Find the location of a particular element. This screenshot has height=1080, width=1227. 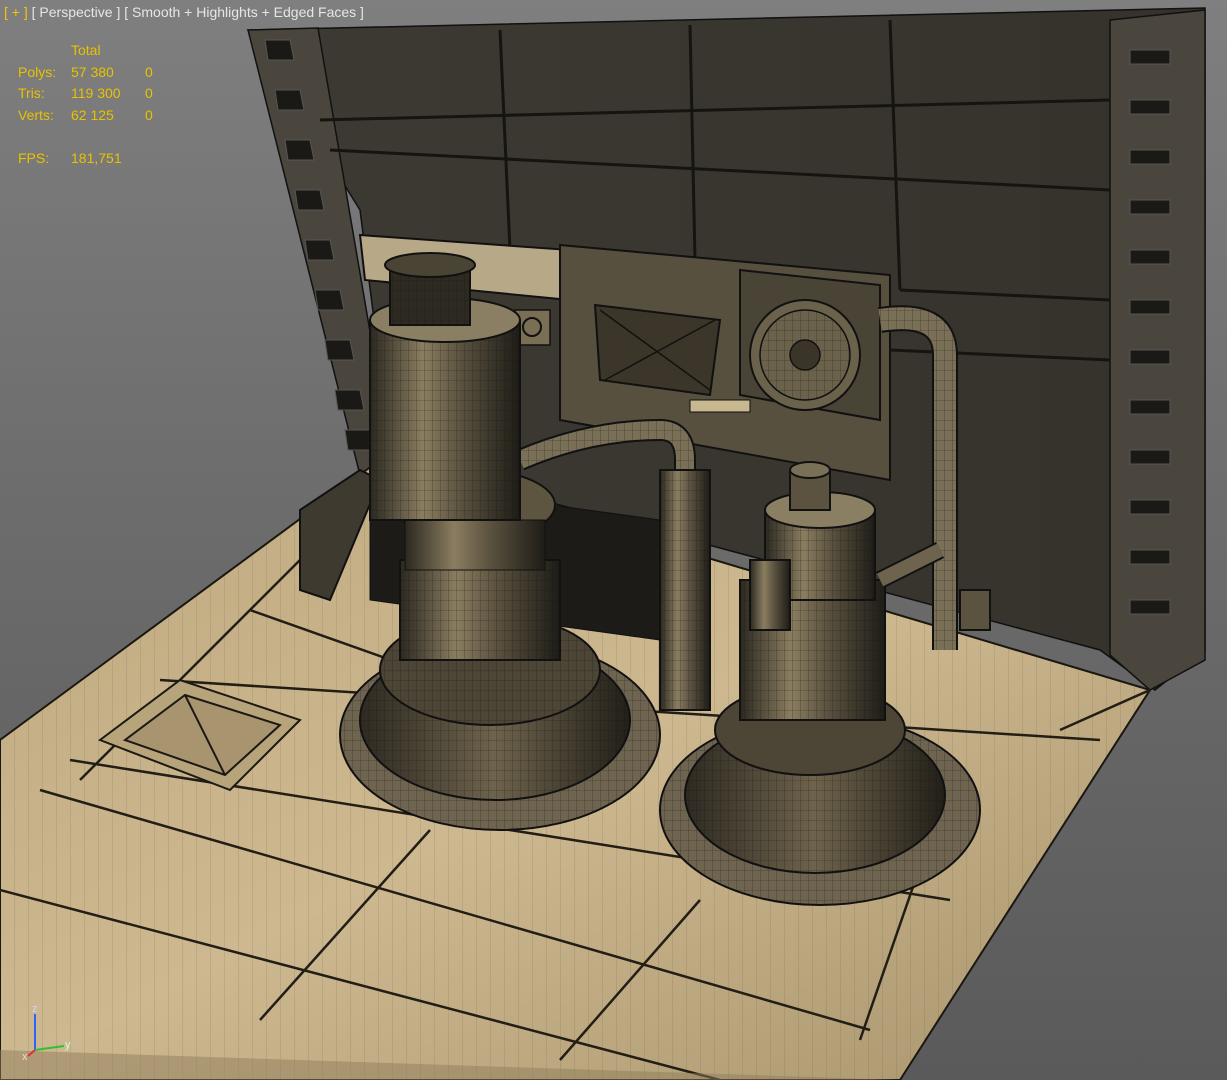

z-axis-label: z is located at coordinates (35, 1009).